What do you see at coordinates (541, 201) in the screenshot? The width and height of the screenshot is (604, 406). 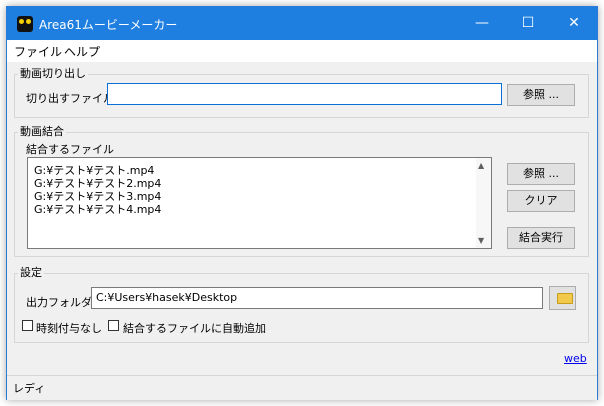 I see `clear-button: クリア` at bounding box center [541, 201].